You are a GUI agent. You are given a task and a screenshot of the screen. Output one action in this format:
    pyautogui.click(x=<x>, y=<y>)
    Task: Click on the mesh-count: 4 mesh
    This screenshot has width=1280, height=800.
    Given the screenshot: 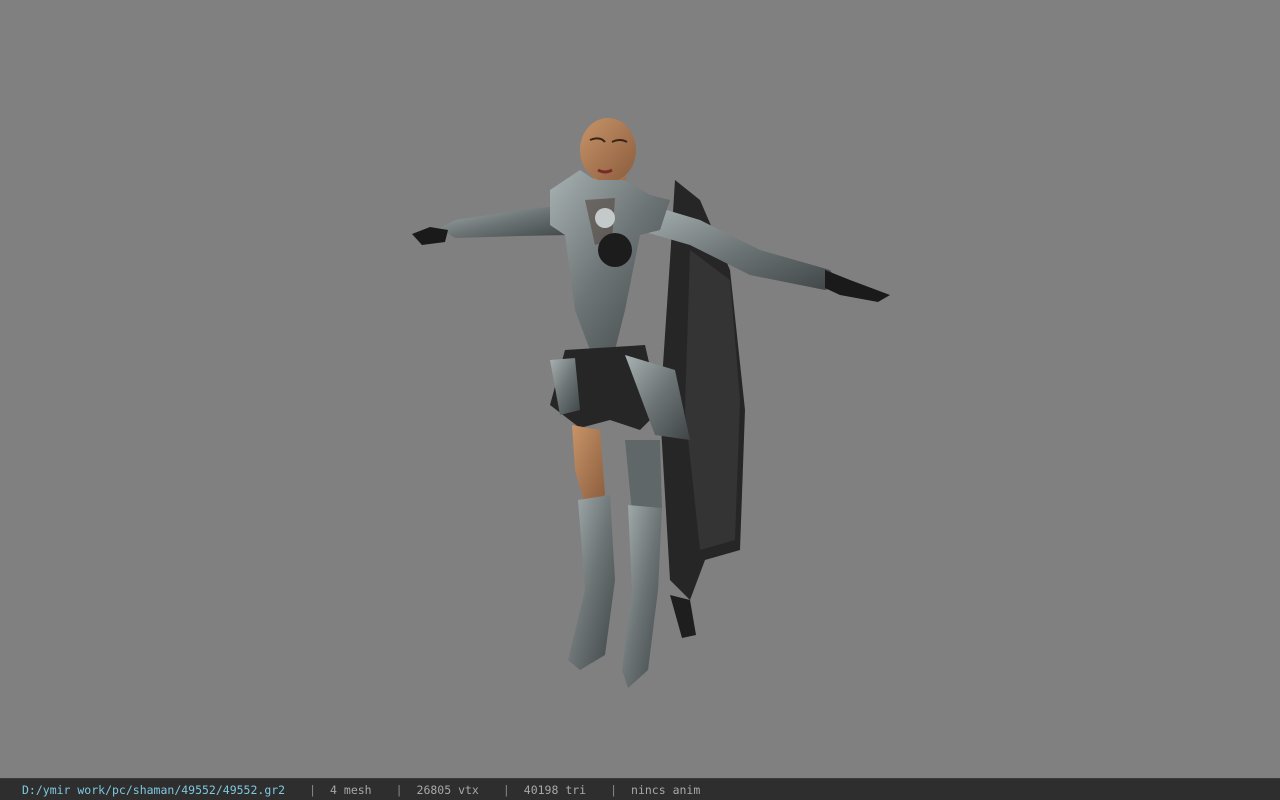 What is the action you would take?
    pyautogui.click(x=351, y=789)
    